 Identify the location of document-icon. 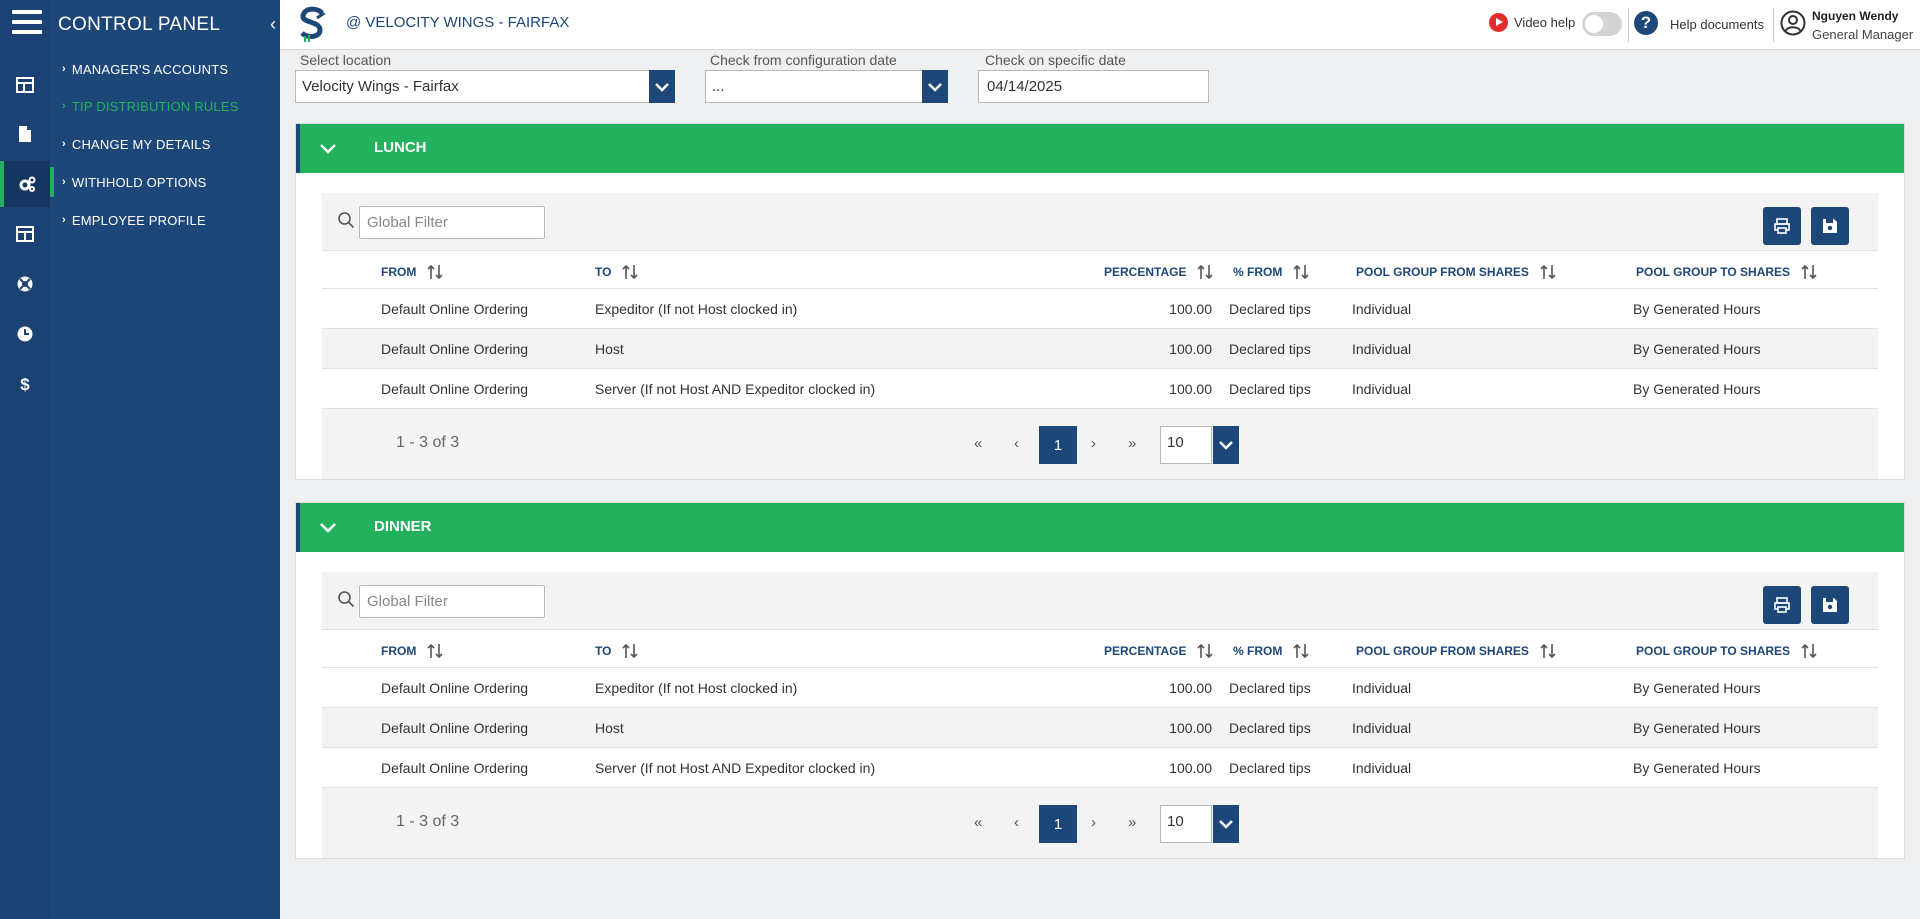
(25, 134).